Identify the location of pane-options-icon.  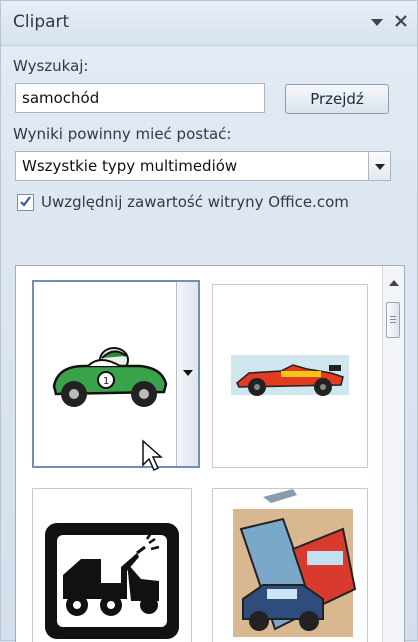
(377, 22).